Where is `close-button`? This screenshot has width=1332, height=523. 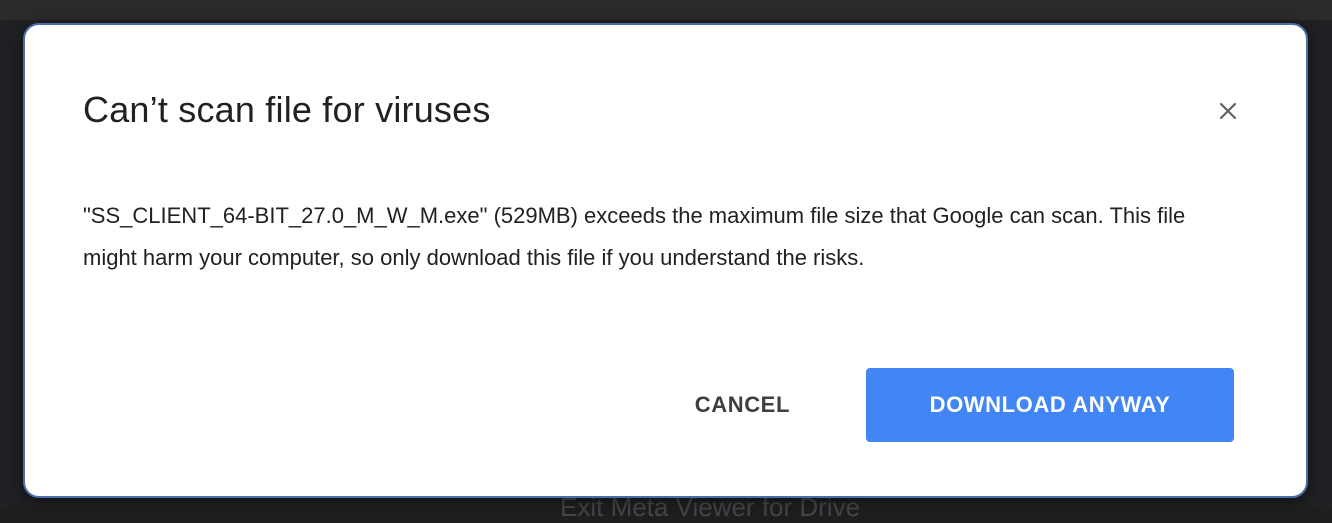
close-button is located at coordinates (1228, 111).